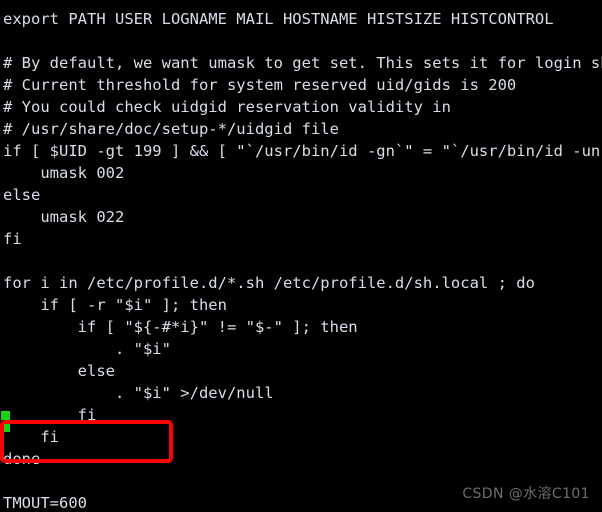 The height and width of the screenshot is (512, 602). Describe the element at coordinates (171, 129) in the screenshot. I see `terminal-line: # /usr/share/doc/setup-*/uidgid file` at that location.